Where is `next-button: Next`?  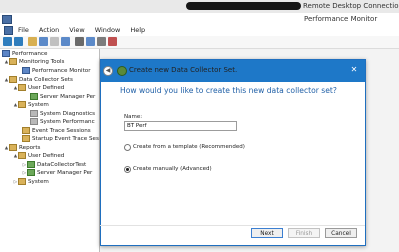 next-button: Next is located at coordinates (267, 233).